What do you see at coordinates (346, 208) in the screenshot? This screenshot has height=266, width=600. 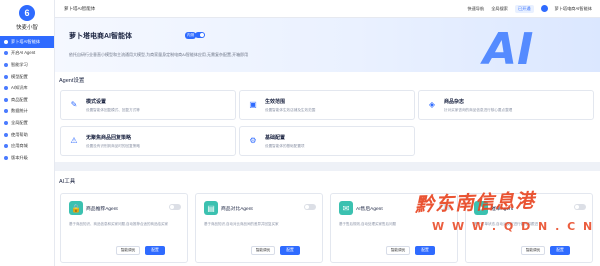 I see `mail-icon: ✉` at bounding box center [346, 208].